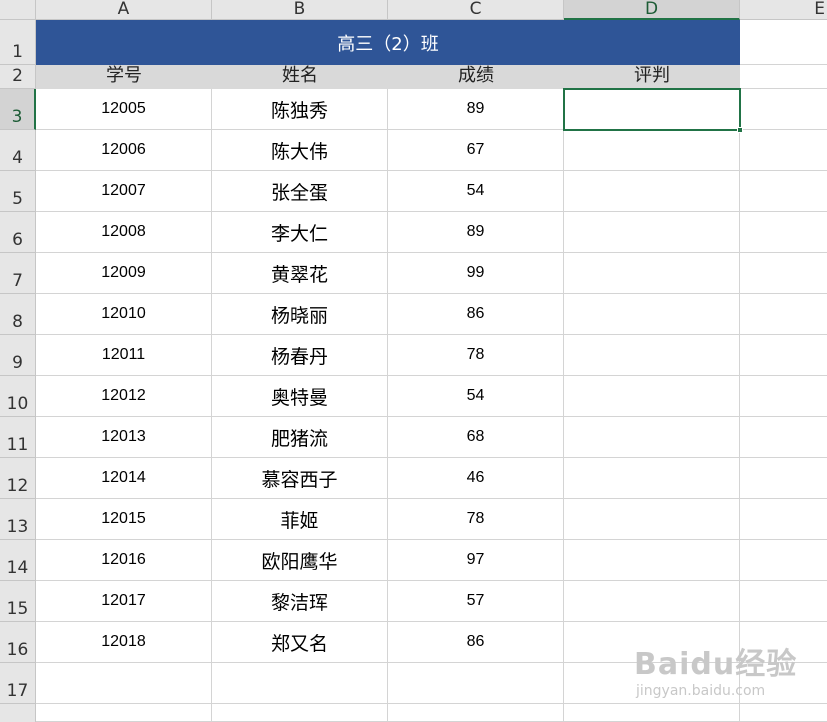  What do you see at coordinates (300, 232) in the screenshot?
I see `cell-name: 李大仁` at bounding box center [300, 232].